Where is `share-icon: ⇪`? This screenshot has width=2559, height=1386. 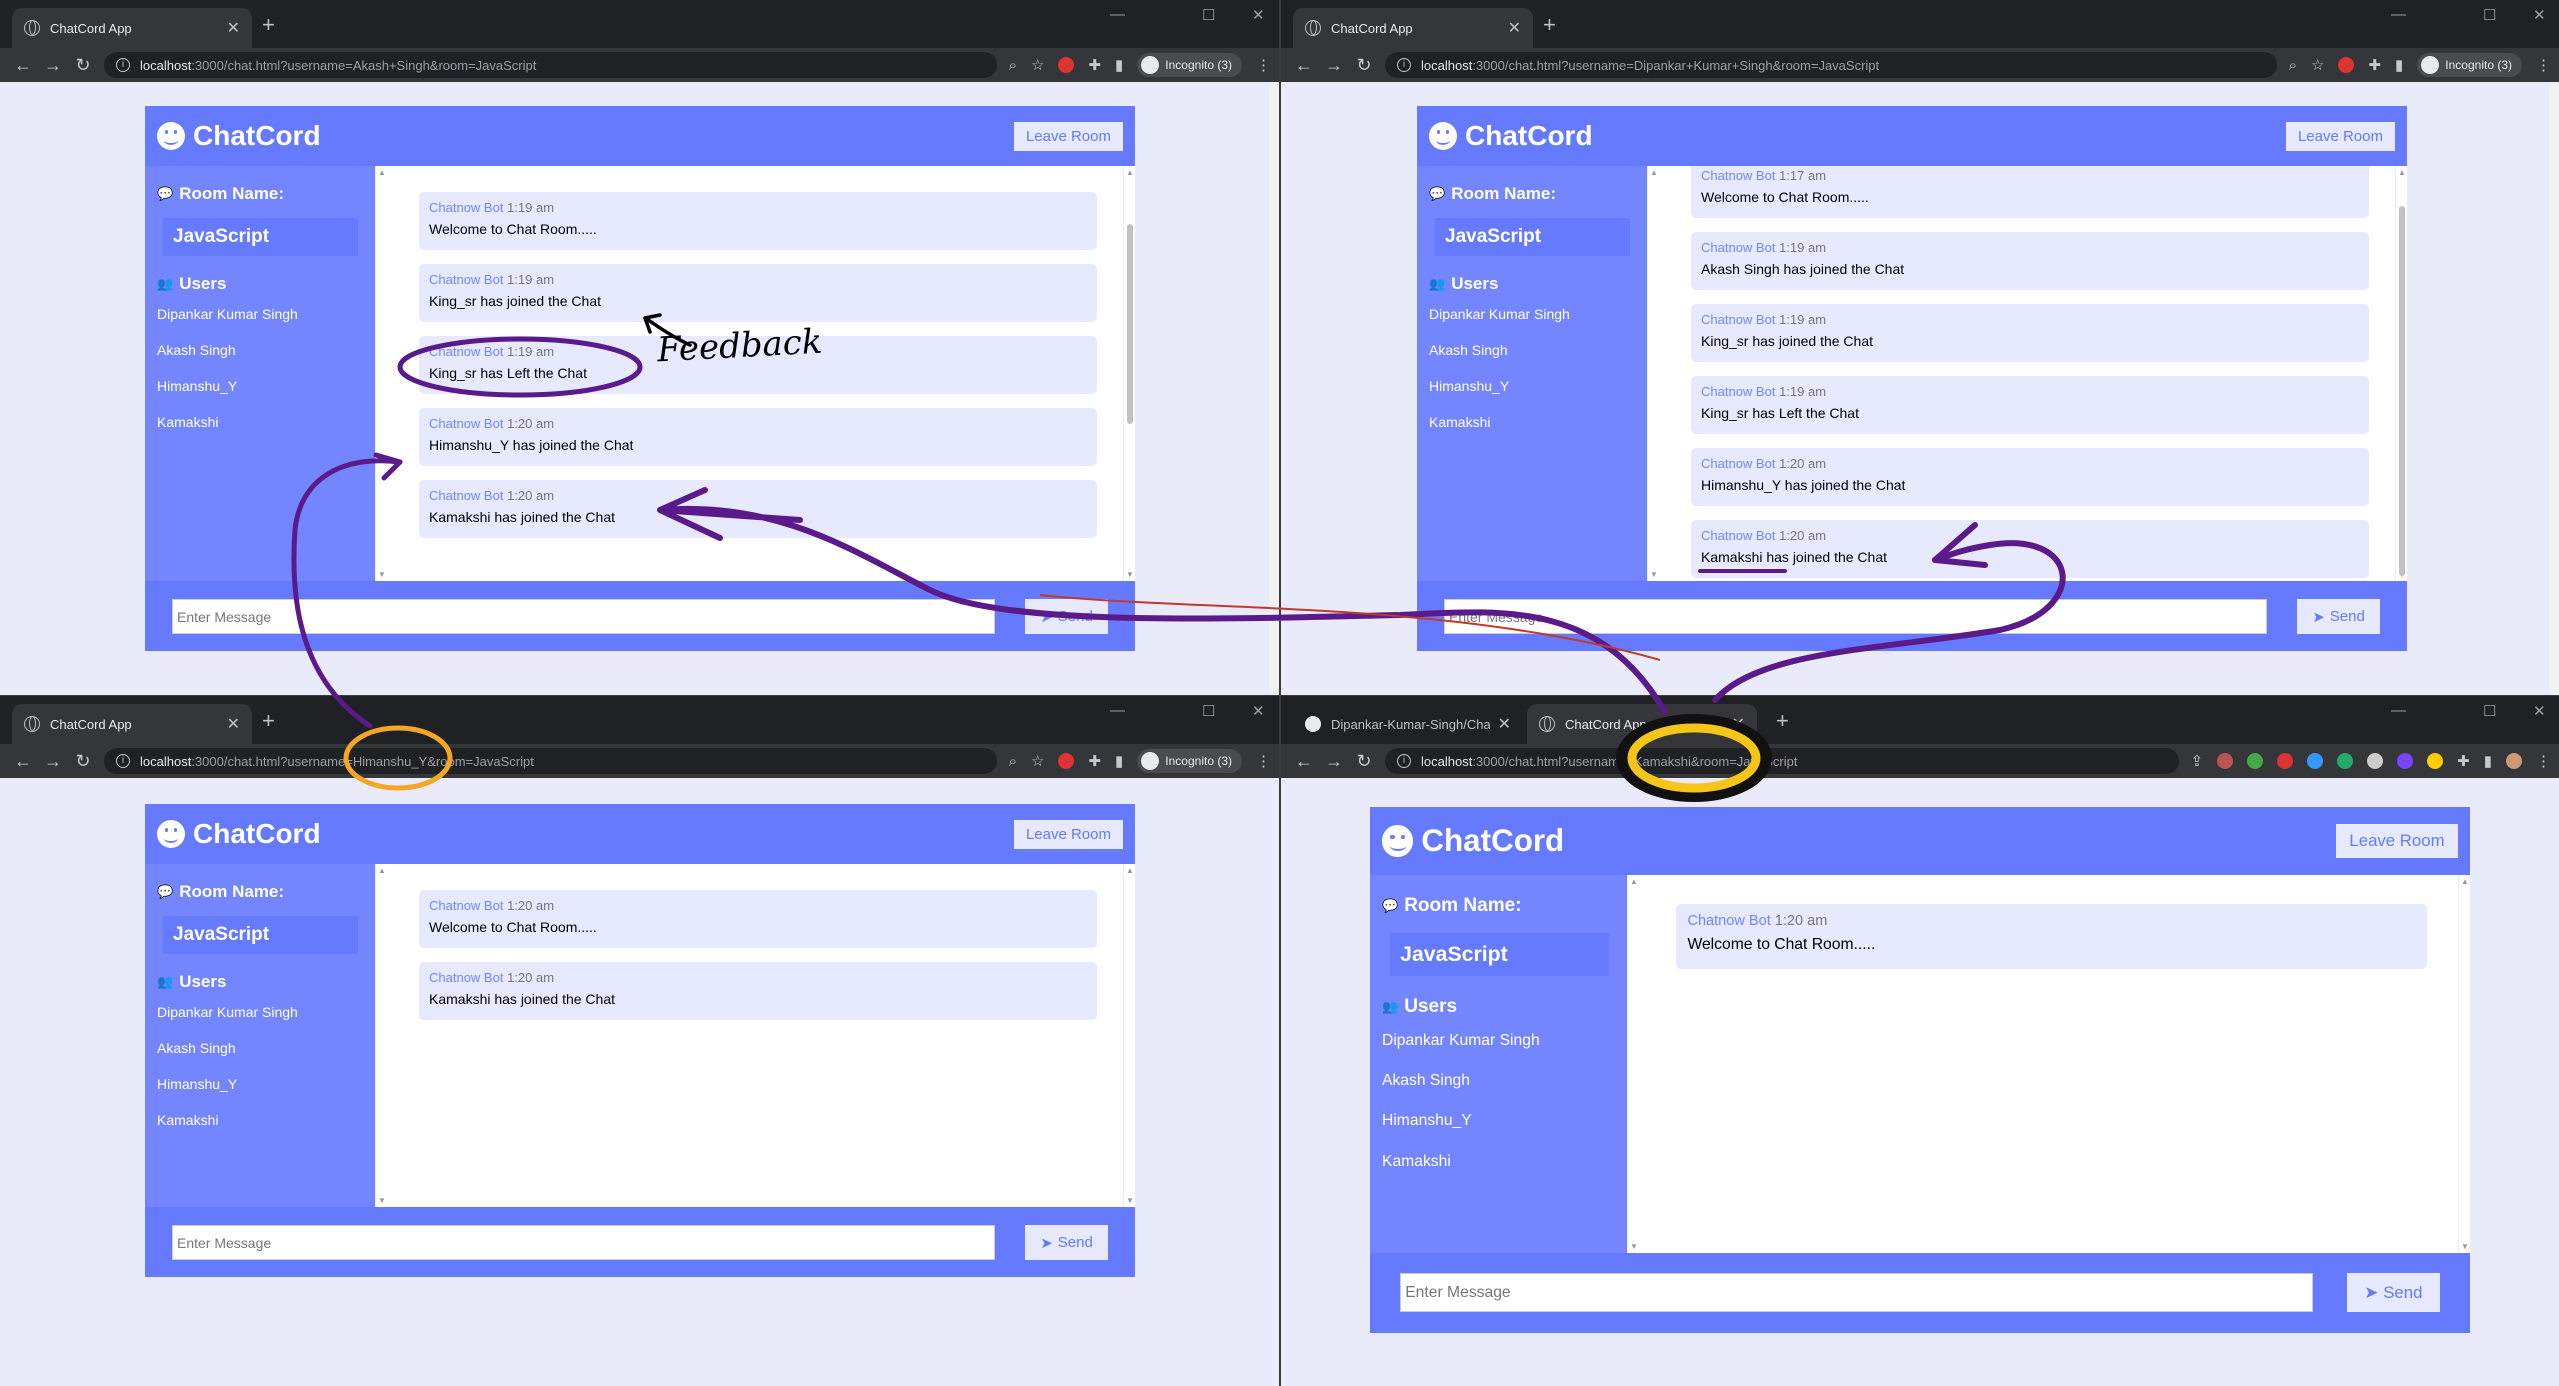 share-icon: ⇪ is located at coordinates (2197, 761).